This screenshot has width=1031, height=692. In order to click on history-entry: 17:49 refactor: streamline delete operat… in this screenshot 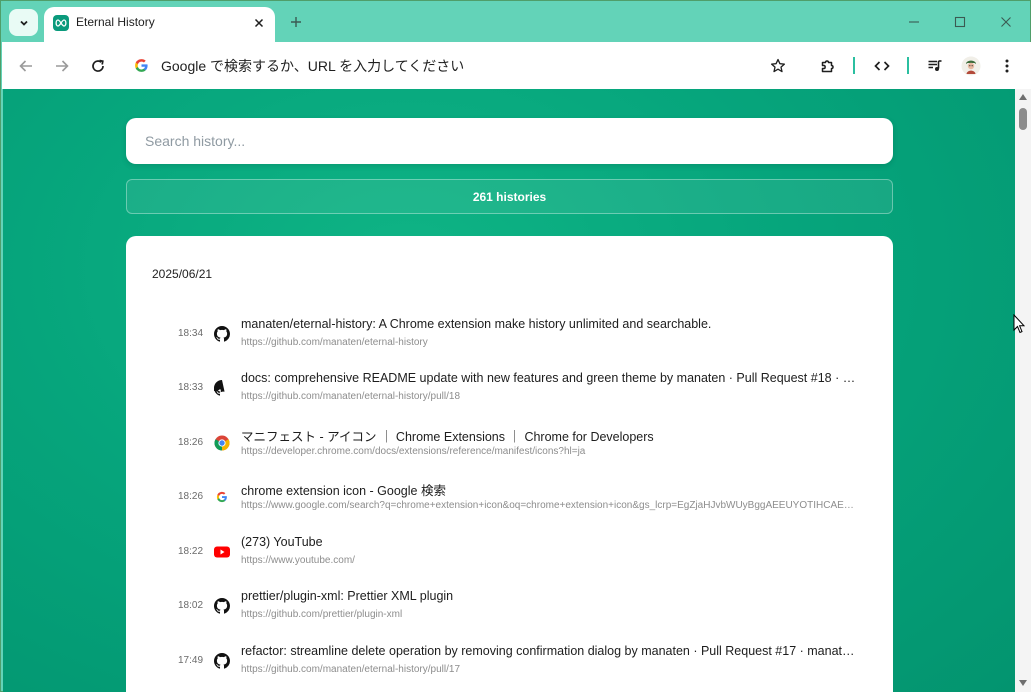, I will do `click(509, 664)`.